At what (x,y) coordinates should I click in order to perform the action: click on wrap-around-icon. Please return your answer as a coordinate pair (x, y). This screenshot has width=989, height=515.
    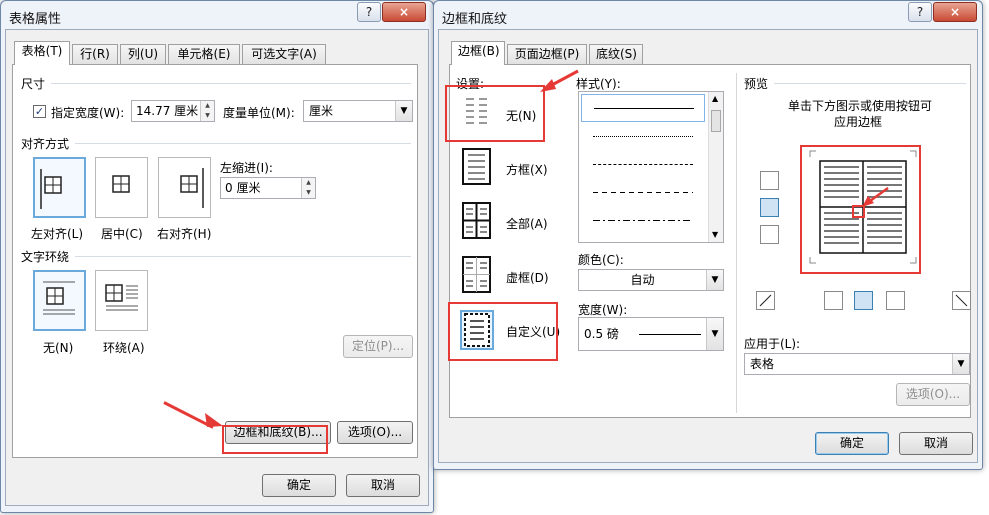
    Looking at the image, I should click on (121, 297).